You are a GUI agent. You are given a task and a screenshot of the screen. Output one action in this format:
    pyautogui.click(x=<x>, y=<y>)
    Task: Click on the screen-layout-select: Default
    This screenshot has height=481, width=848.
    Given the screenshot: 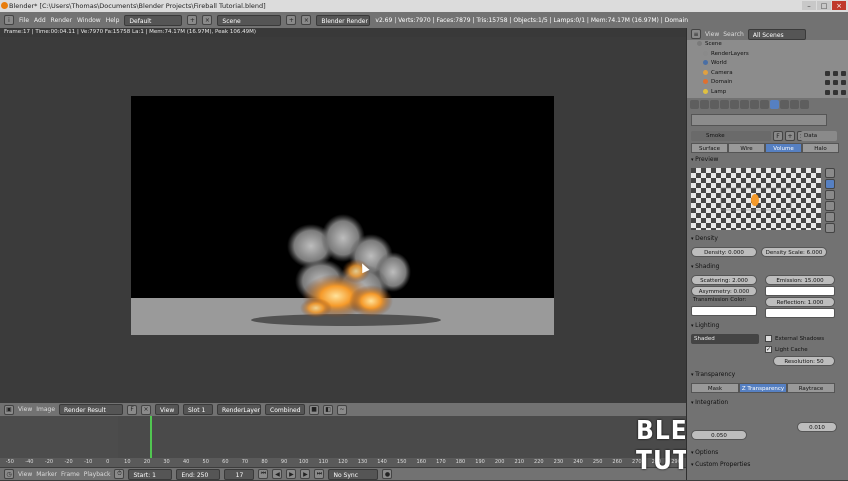 What is the action you would take?
    pyautogui.click(x=153, y=20)
    